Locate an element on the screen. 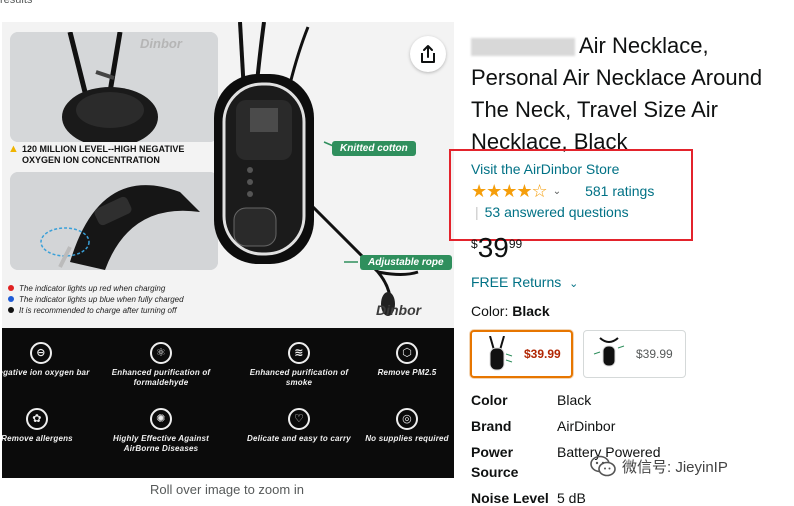 The height and width of the screenshot is (506, 794). feature-pm25: ⬡ Remove PM2.5 is located at coordinates (403, 360).